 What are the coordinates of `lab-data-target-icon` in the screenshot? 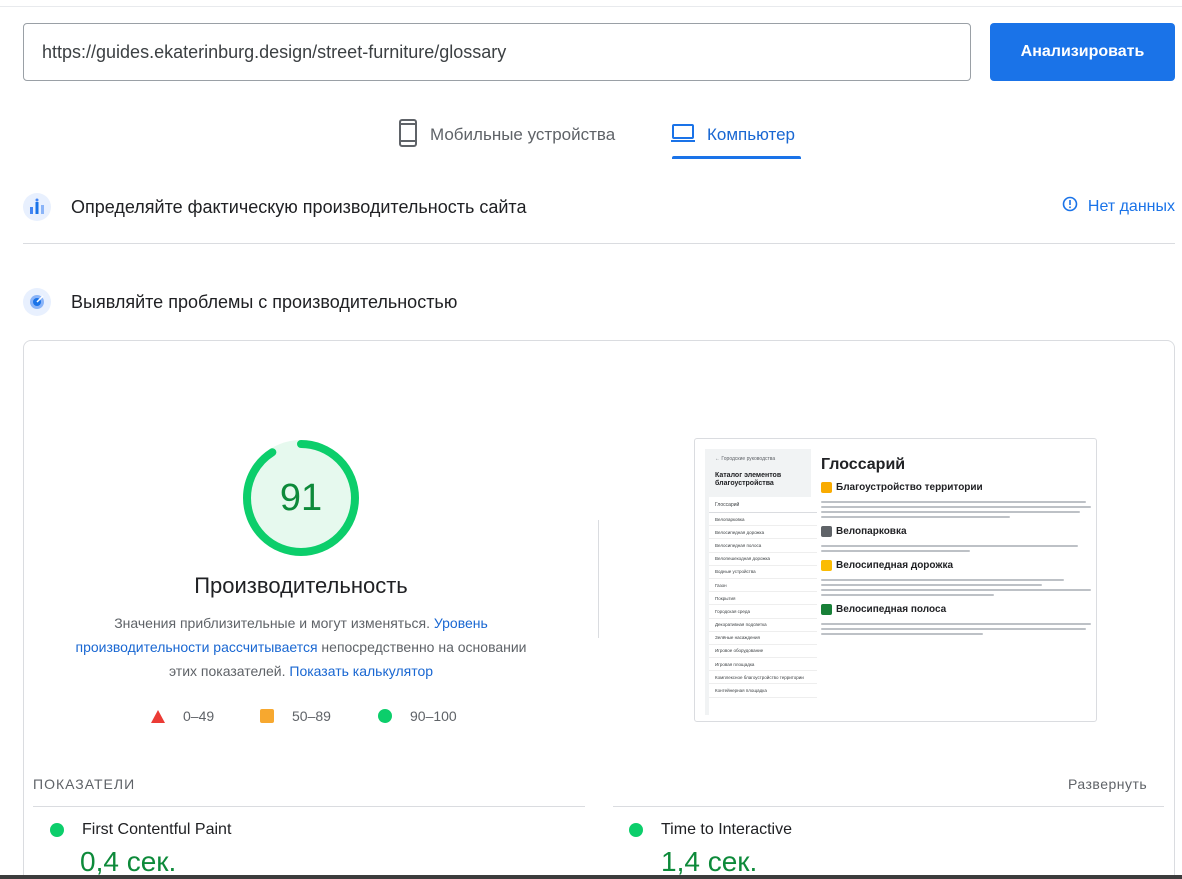 It's located at (37, 302).